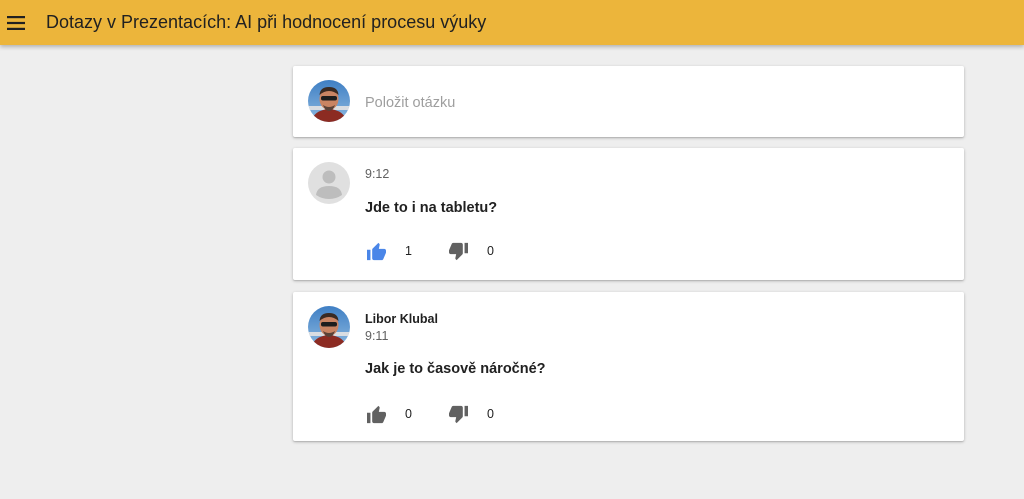 This screenshot has width=1024, height=499. What do you see at coordinates (377, 174) in the screenshot?
I see `question-time: 9:12` at bounding box center [377, 174].